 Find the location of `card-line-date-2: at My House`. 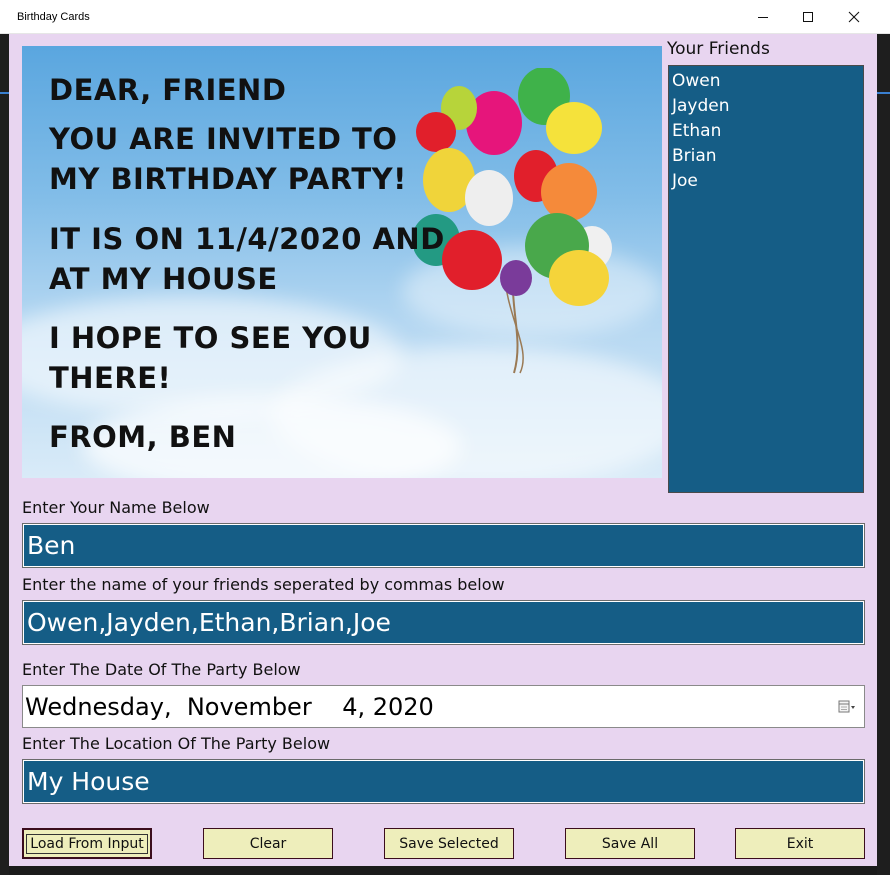

card-line-date-2: at My House is located at coordinates (163, 279).